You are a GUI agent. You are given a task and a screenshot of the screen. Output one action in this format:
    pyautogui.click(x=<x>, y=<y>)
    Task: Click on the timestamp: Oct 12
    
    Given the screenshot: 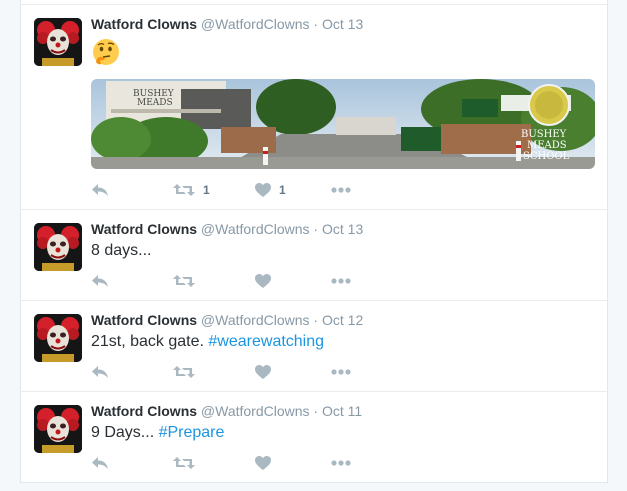 What is the action you would take?
    pyautogui.click(x=342, y=320)
    